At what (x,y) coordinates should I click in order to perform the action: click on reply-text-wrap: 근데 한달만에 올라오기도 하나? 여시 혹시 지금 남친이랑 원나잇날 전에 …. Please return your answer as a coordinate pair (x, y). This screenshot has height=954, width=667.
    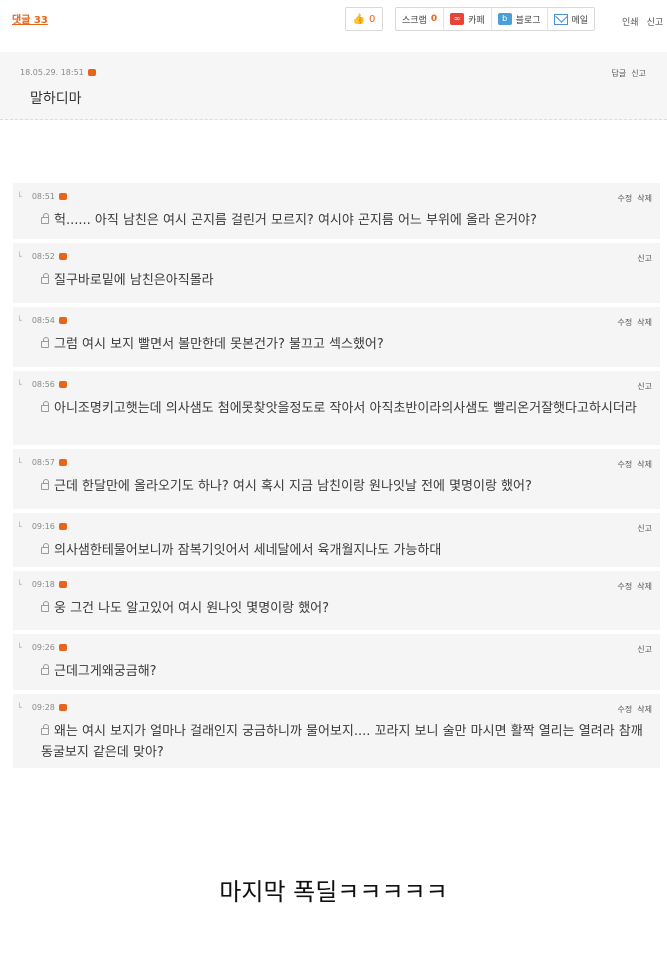
    Looking at the image, I should click on (347, 486).